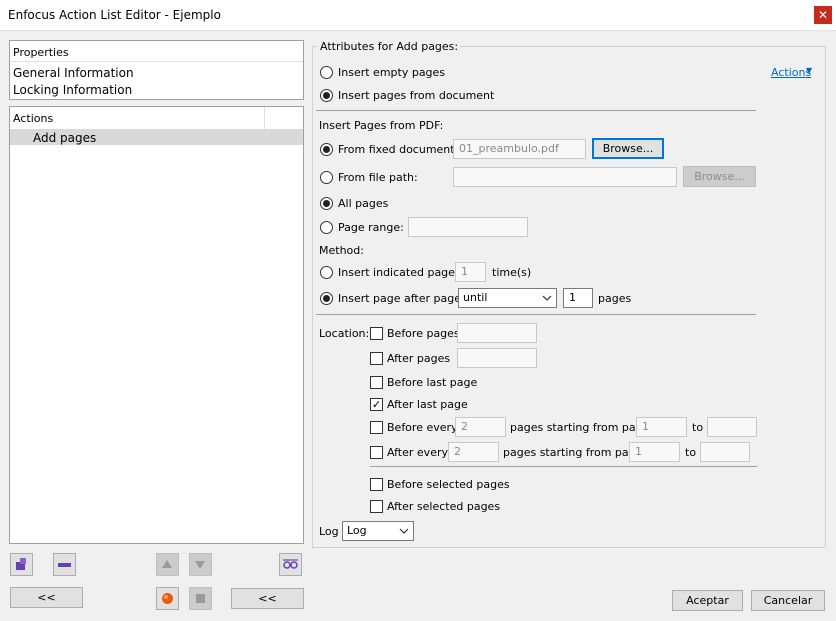  Describe the element at coordinates (376, 333) in the screenshot. I see `before-pages-checkbox` at that location.